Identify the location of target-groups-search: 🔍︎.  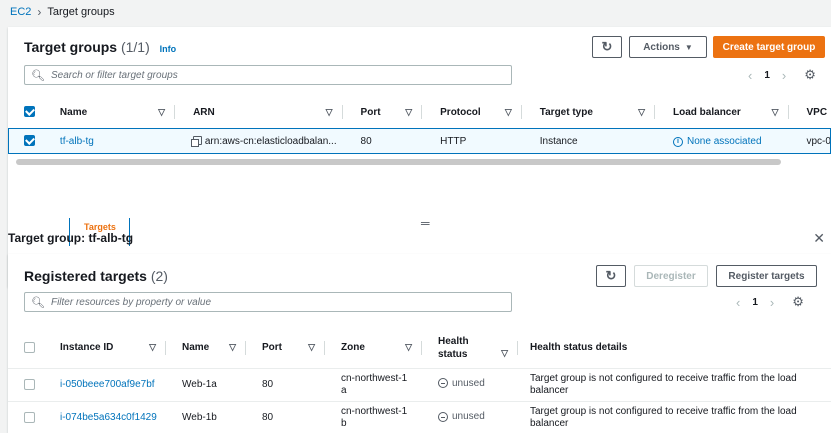
(268, 75).